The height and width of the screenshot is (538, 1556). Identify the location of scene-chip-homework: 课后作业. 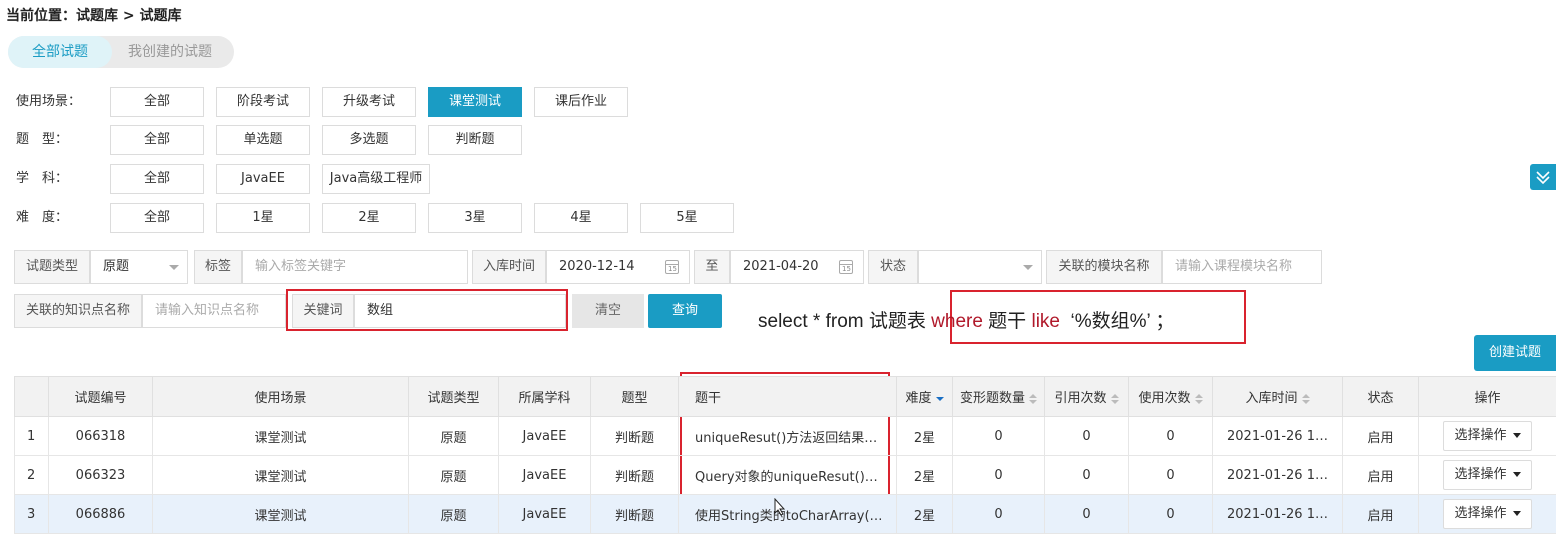
(581, 102).